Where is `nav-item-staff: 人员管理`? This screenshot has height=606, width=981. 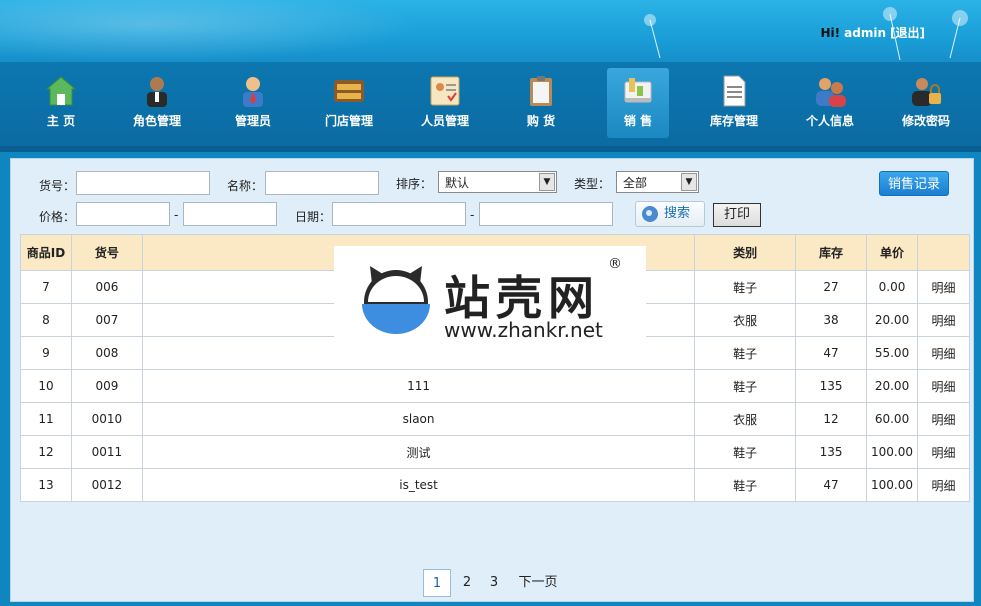
nav-item-staff: 人员管理 is located at coordinates (445, 103).